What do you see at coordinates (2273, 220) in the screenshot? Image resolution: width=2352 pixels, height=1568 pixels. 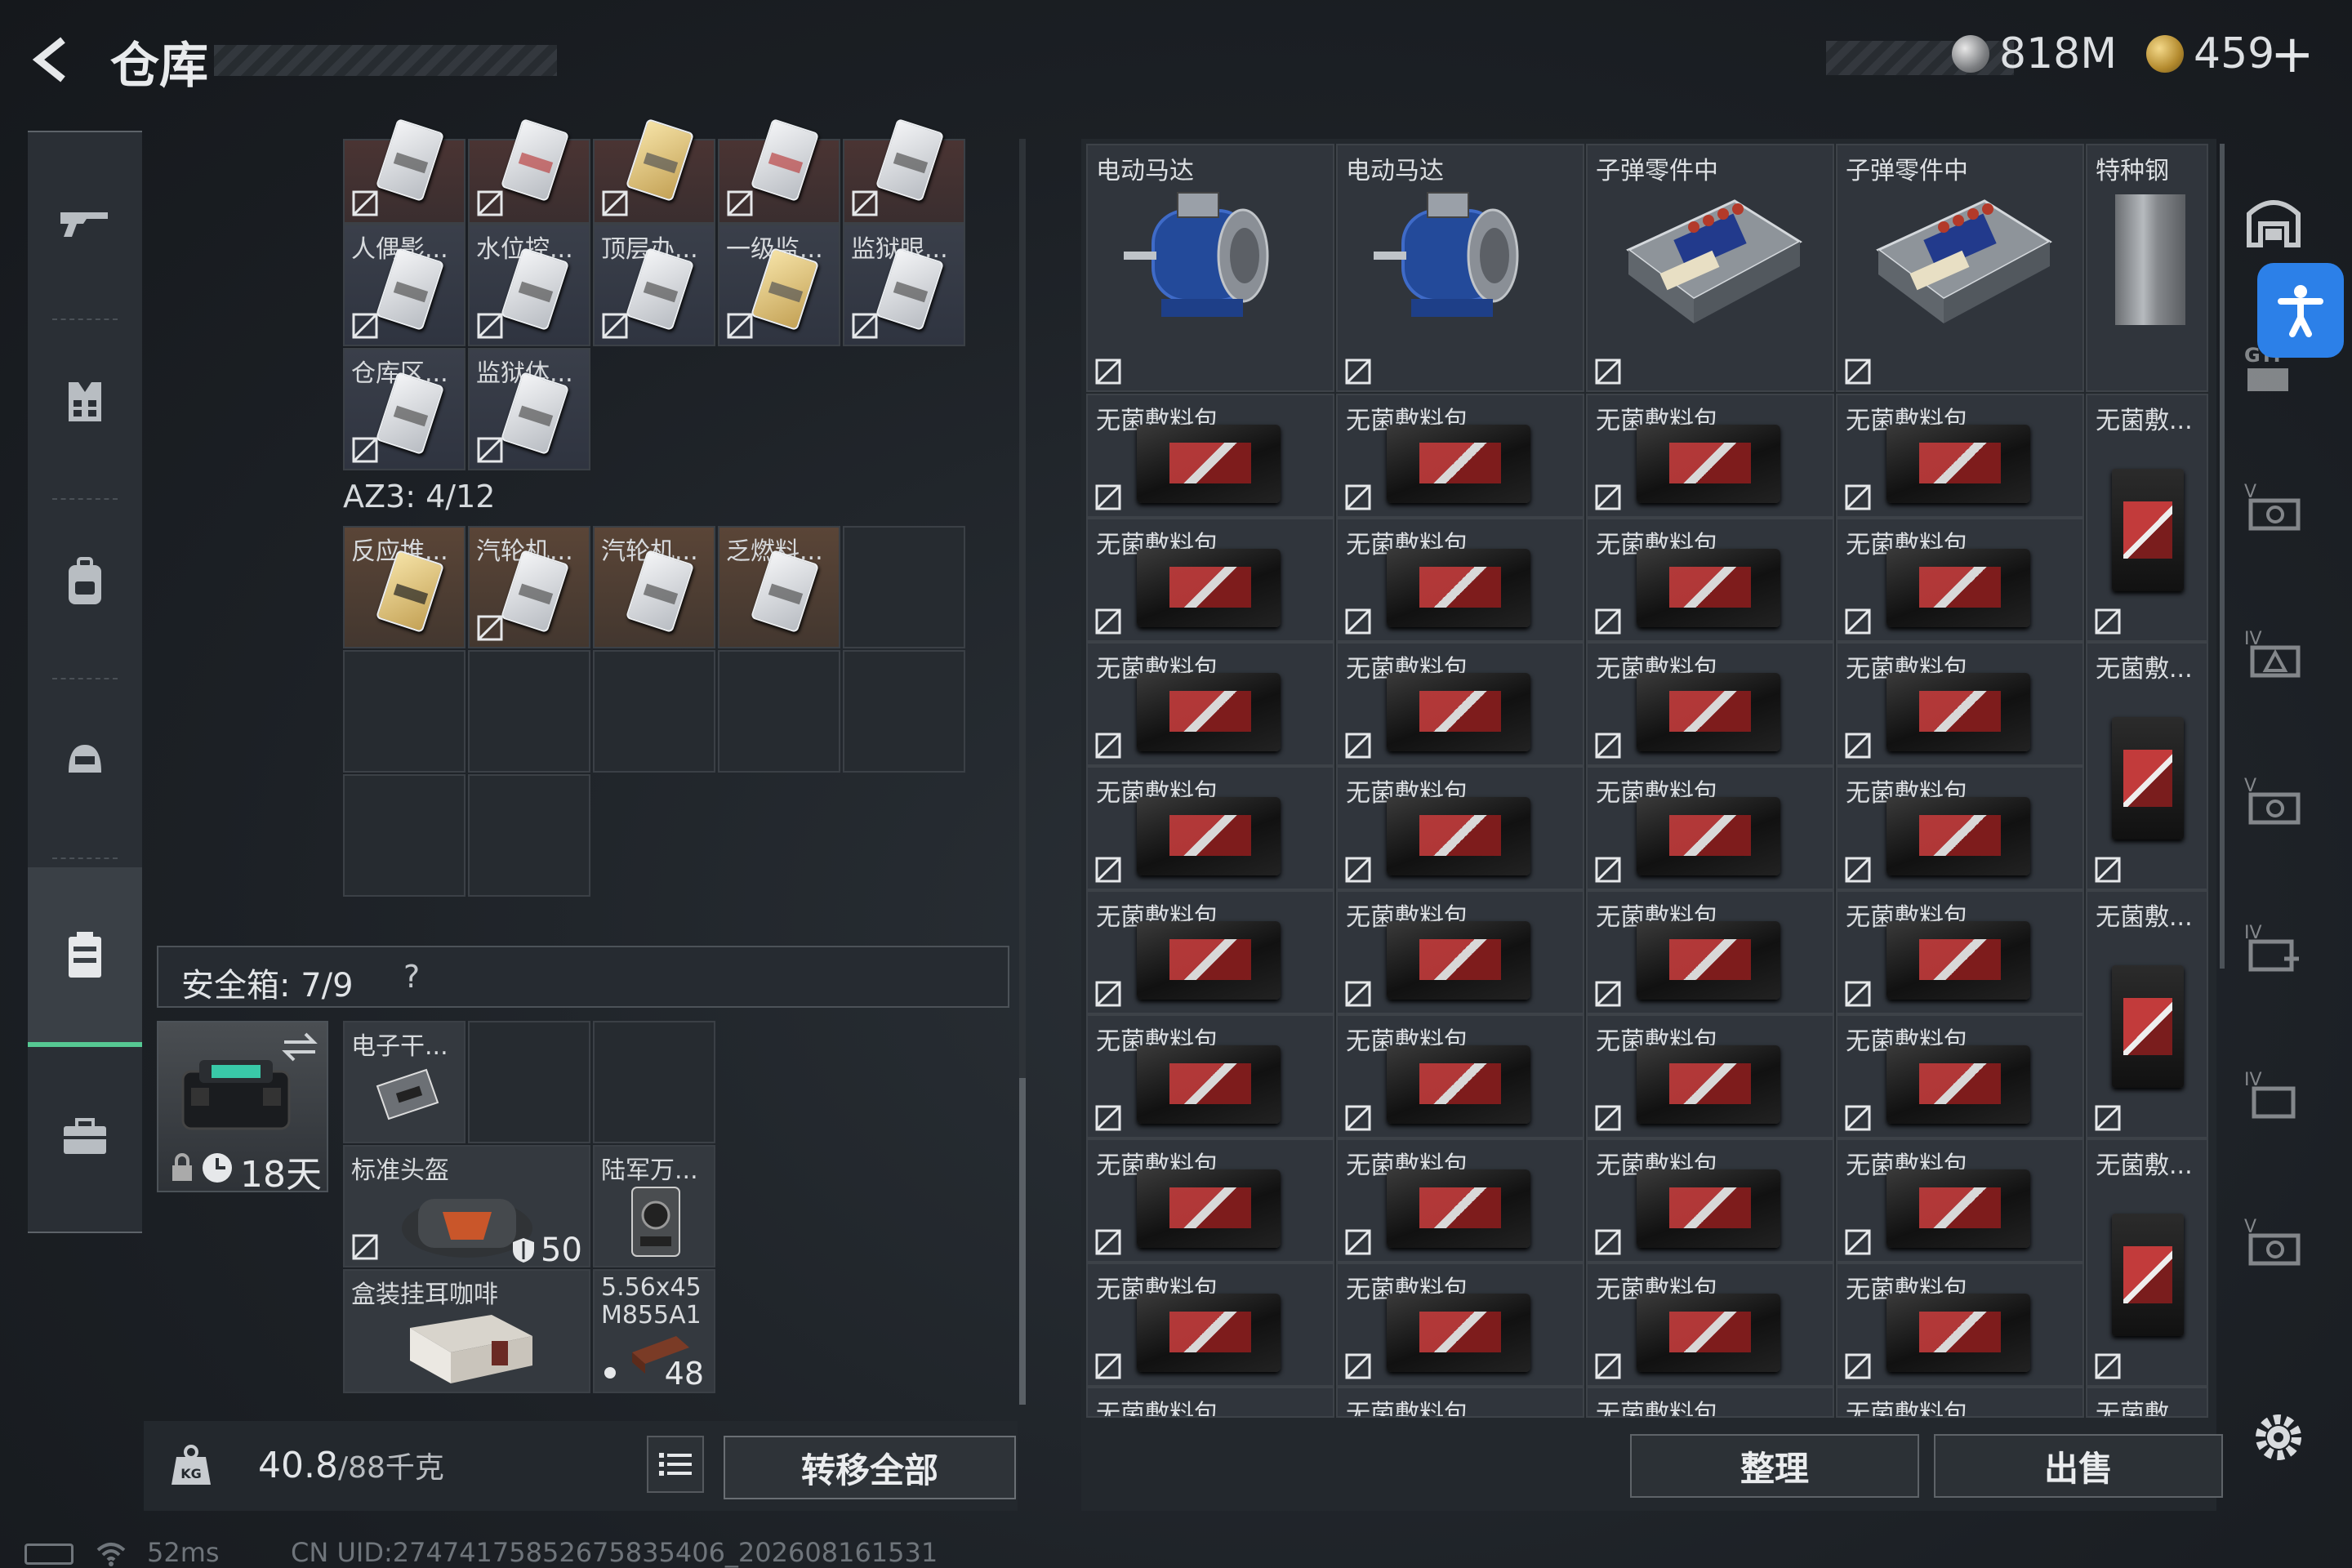 I see `warehouse-tab` at bounding box center [2273, 220].